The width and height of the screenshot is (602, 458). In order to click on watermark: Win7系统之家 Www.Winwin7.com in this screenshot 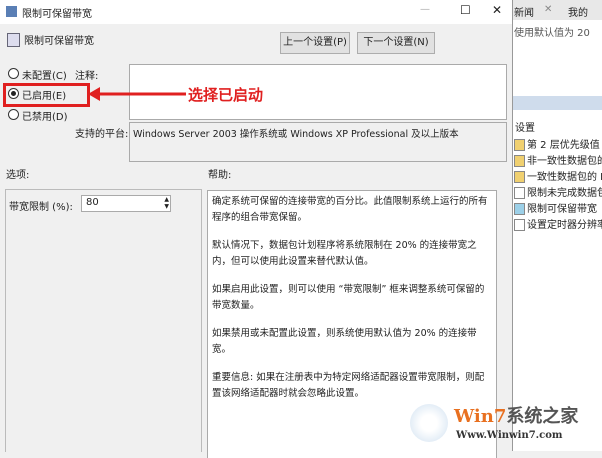, I will do `click(506, 425)`.